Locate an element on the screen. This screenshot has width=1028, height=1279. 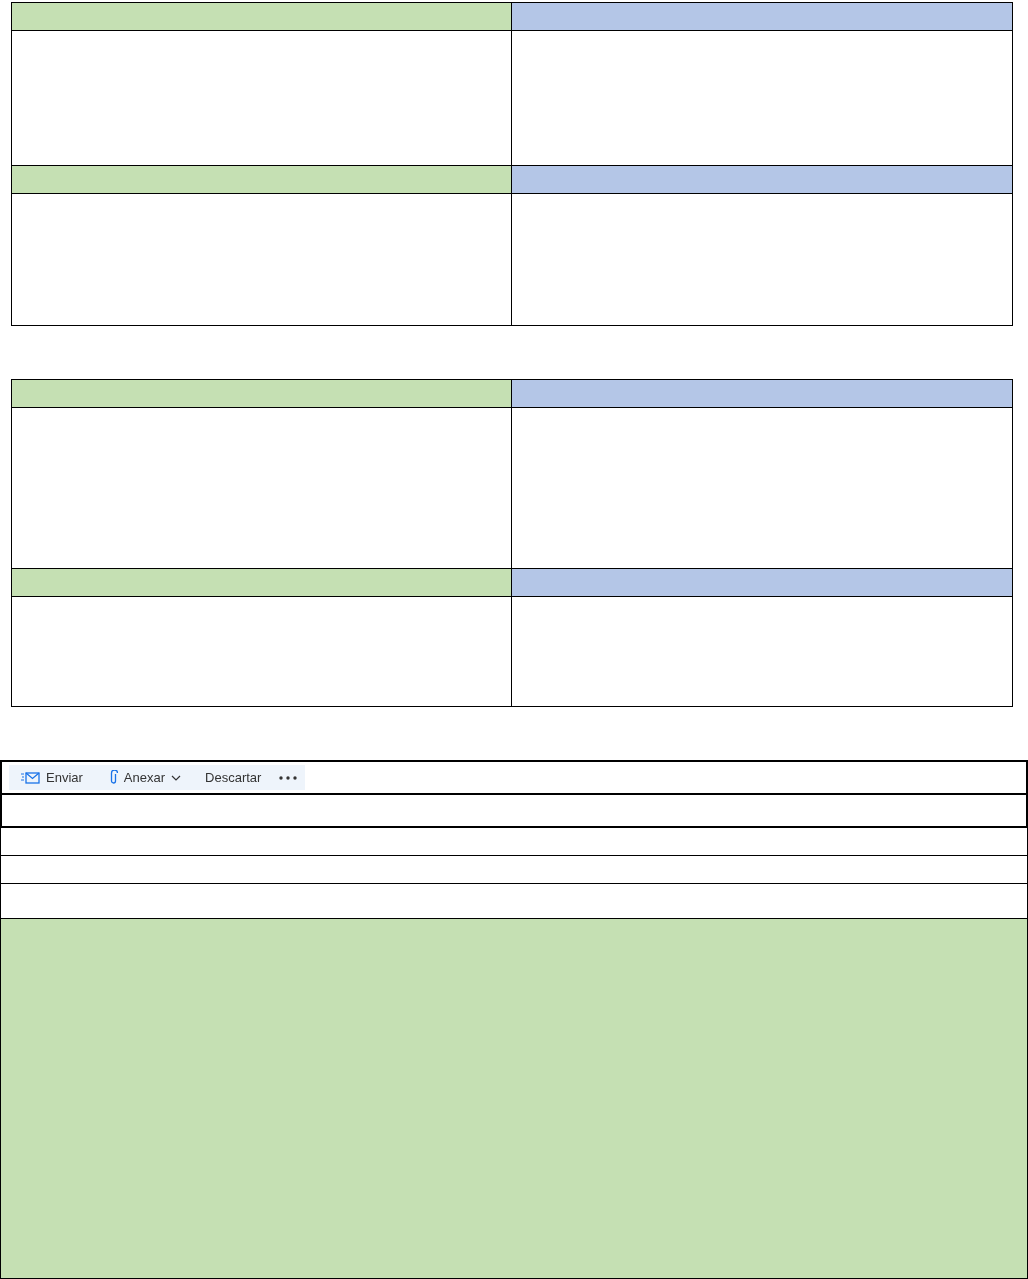
chevron-down-icon is located at coordinates (176, 777).